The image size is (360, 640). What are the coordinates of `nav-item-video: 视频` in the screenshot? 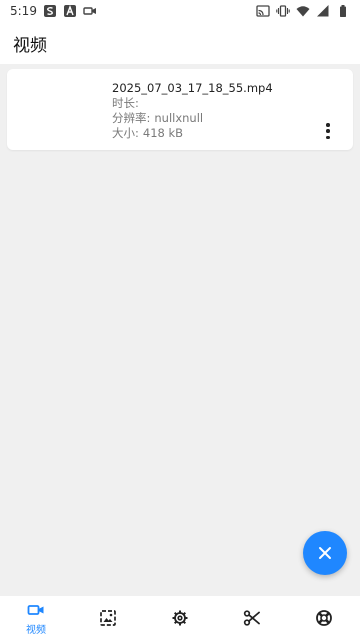 It's located at (36, 618).